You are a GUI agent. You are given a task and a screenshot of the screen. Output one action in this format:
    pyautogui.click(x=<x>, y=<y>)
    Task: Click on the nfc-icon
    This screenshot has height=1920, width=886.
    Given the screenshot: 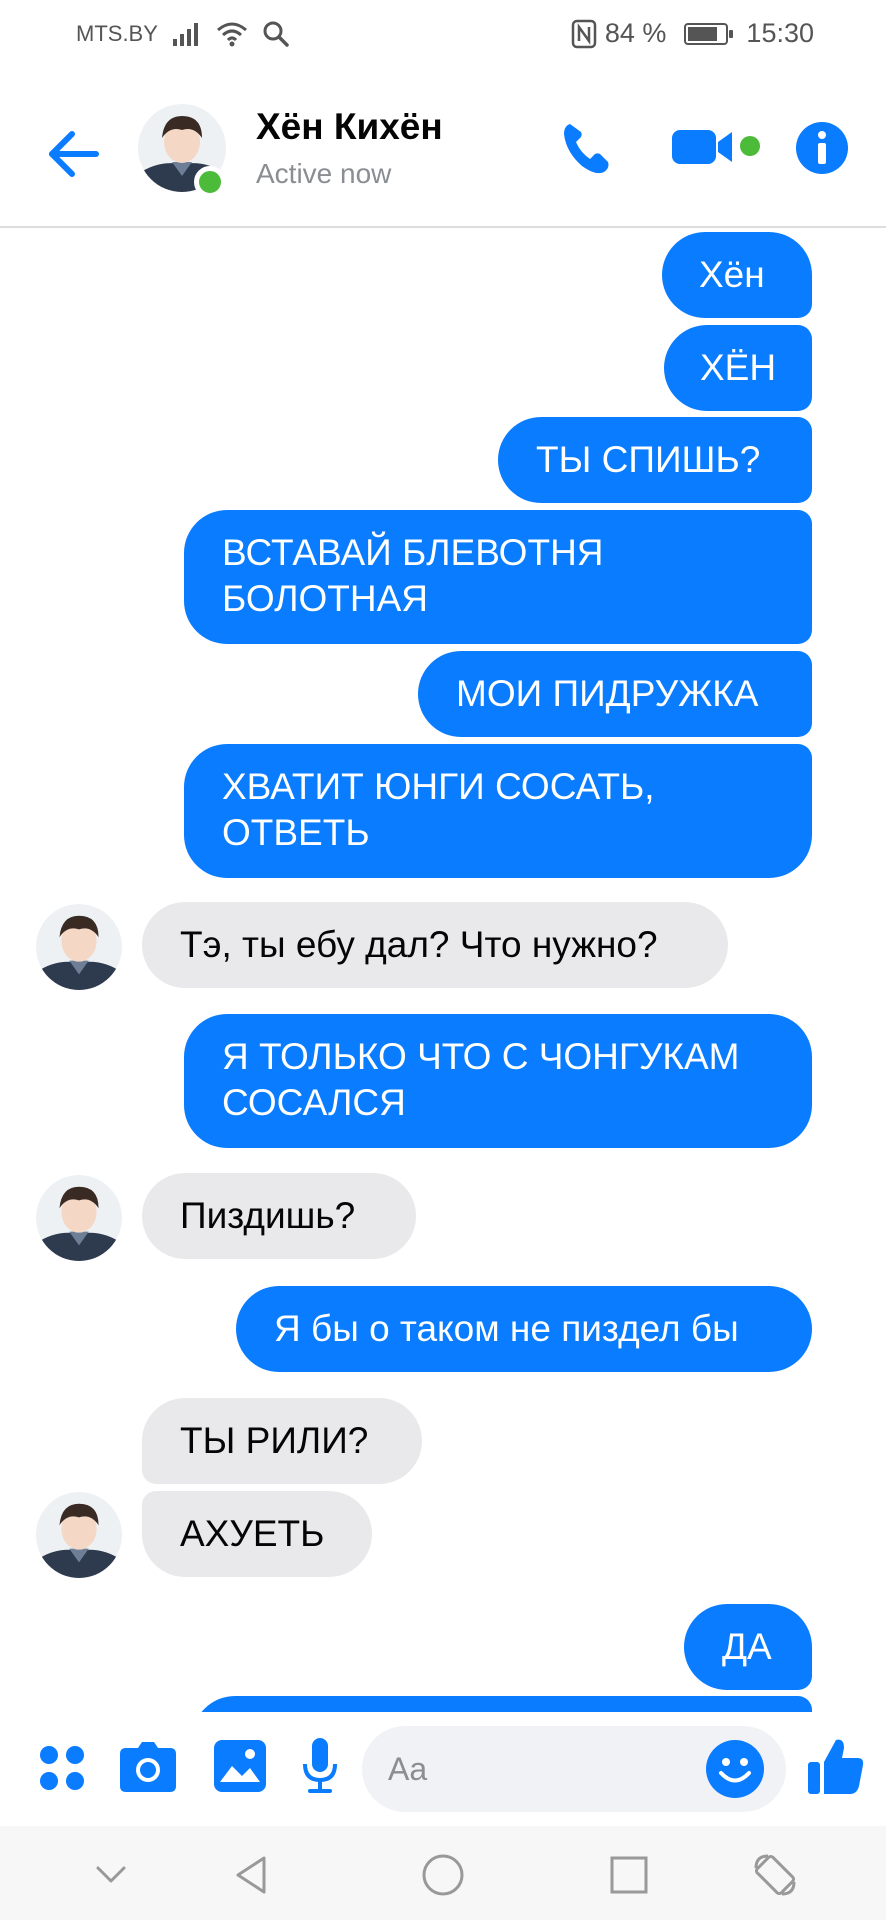 What is the action you would take?
    pyautogui.click(x=584, y=33)
    